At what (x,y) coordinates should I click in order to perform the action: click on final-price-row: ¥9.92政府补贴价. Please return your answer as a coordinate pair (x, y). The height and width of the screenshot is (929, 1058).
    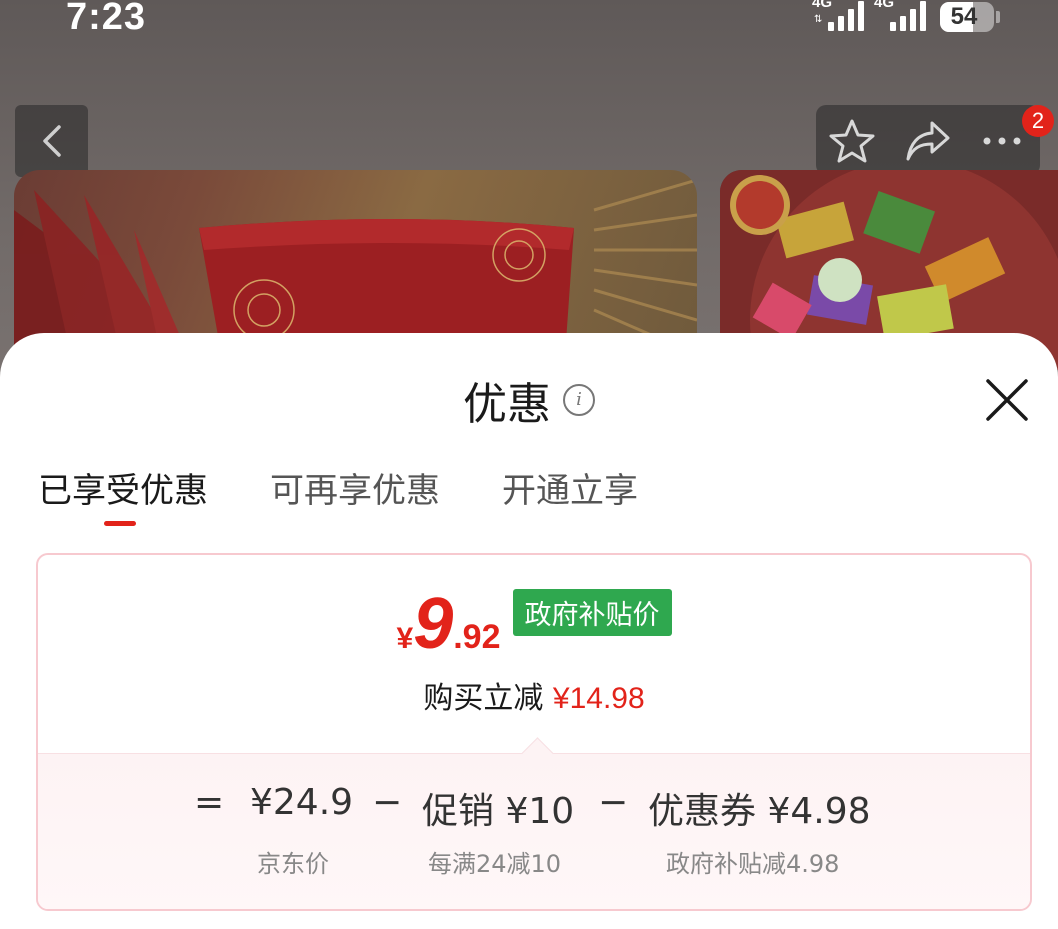
    Looking at the image, I should click on (534, 624).